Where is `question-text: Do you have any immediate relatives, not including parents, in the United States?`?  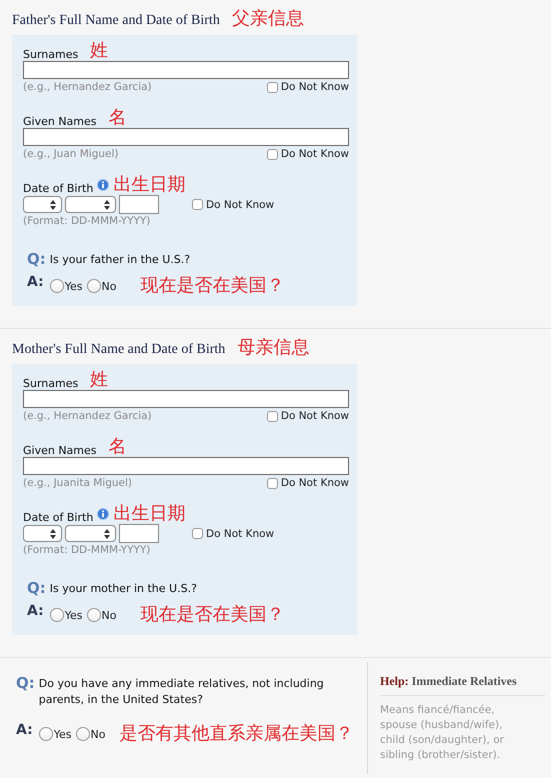 question-text: Do you have any immediate relatives, not including parents, in the United States? is located at coordinates (181, 692).